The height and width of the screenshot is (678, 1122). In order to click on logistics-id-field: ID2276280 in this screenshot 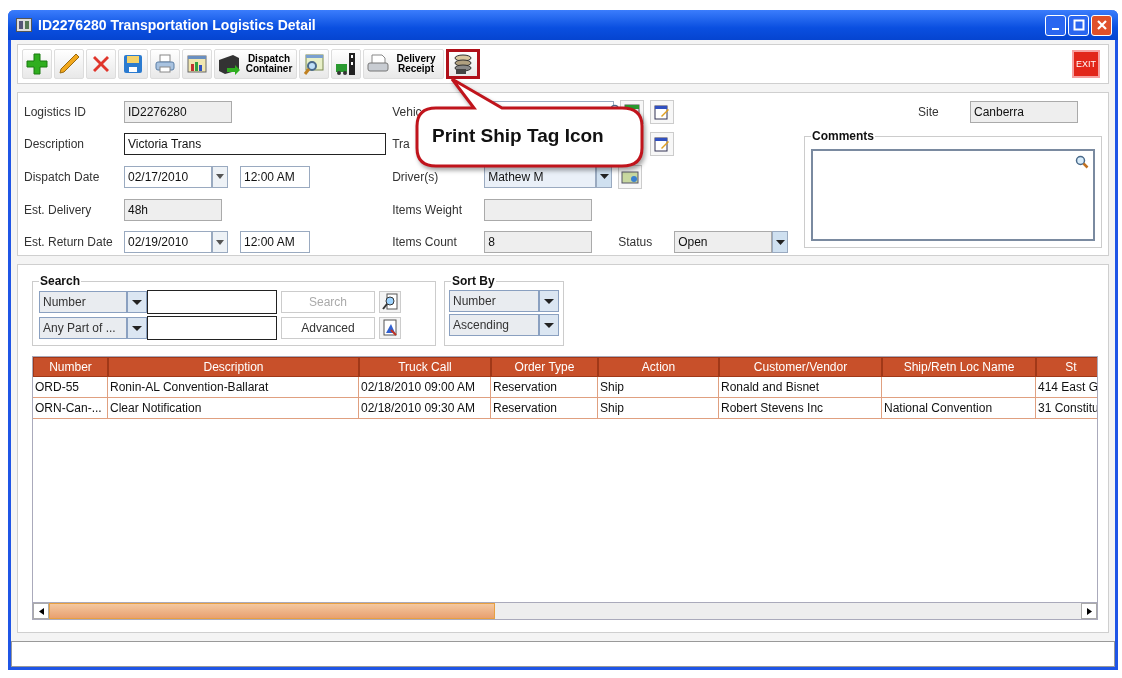, I will do `click(178, 111)`.